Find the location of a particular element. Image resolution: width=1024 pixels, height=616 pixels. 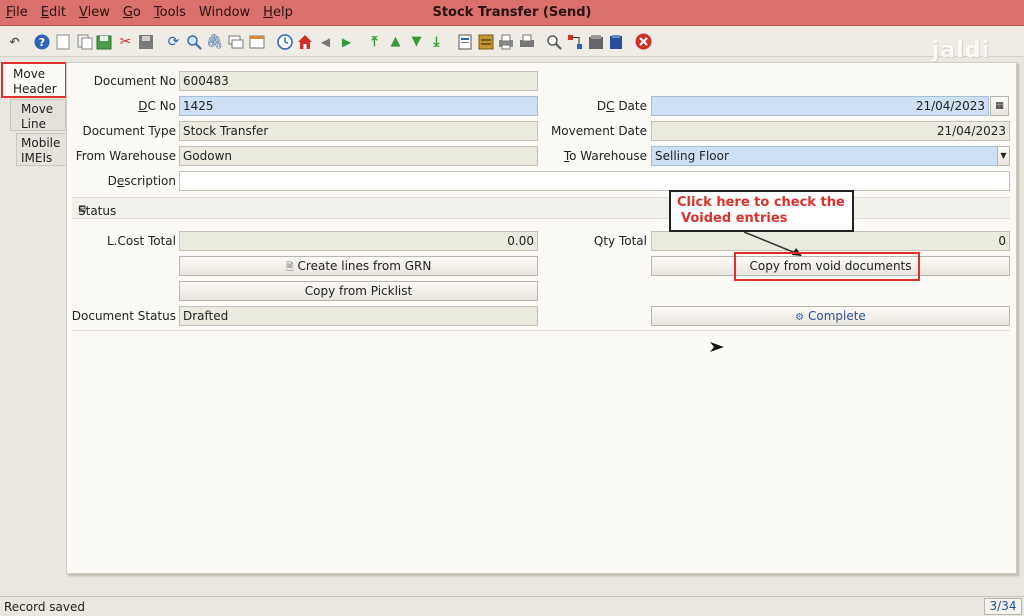

tab-move-header: Move Header is located at coordinates (34, 80).